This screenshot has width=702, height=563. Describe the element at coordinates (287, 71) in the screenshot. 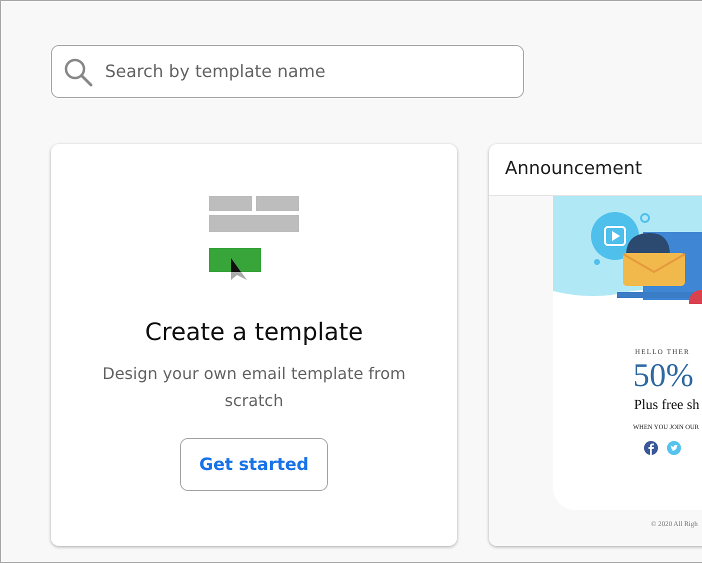

I see `search-field: Search by template name` at that location.